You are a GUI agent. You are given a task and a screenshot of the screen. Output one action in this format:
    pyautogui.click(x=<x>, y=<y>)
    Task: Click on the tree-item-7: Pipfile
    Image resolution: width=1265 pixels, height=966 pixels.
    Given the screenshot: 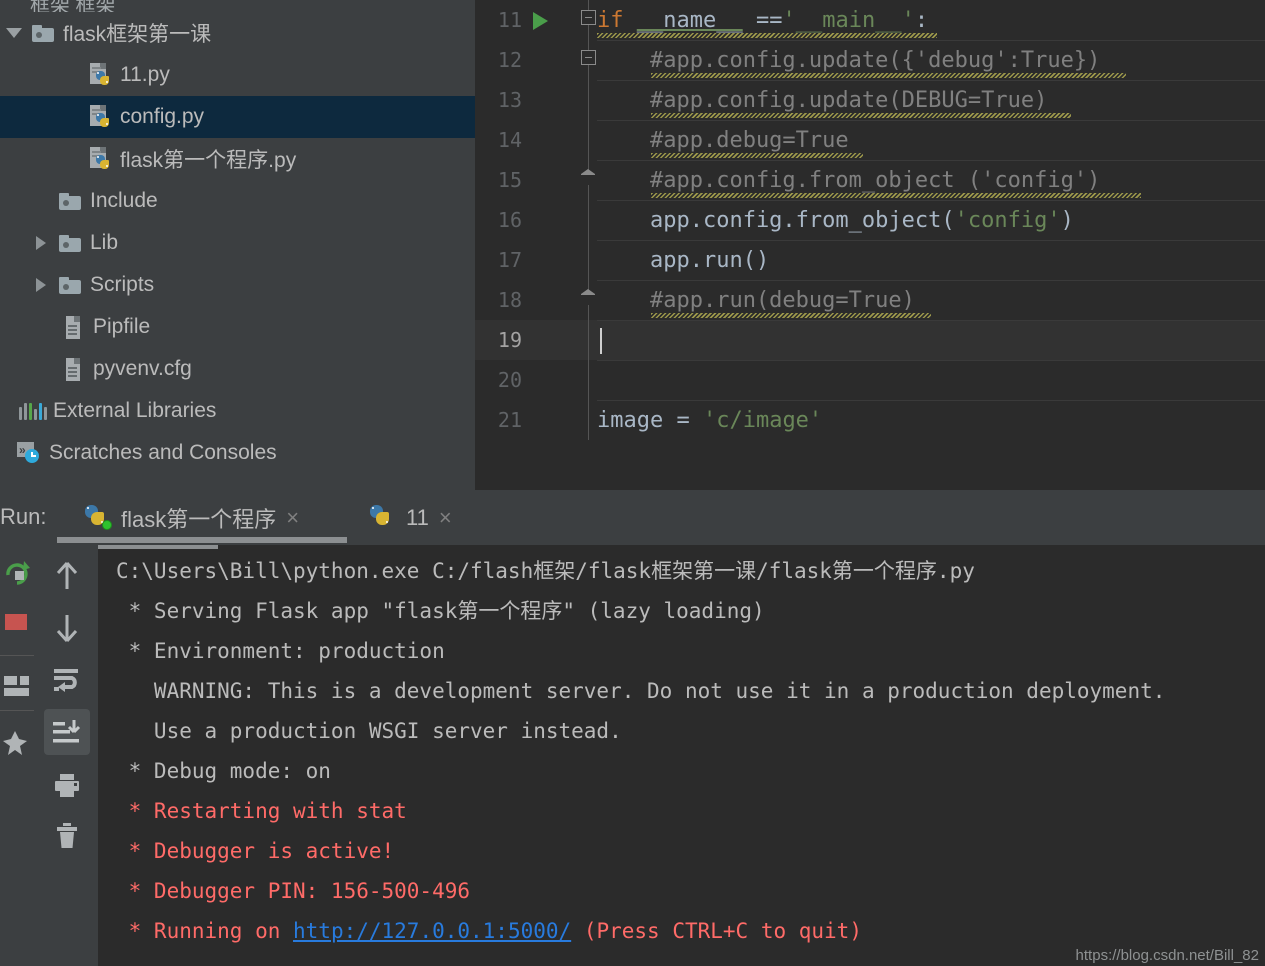 What is the action you would take?
    pyautogui.click(x=237, y=327)
    